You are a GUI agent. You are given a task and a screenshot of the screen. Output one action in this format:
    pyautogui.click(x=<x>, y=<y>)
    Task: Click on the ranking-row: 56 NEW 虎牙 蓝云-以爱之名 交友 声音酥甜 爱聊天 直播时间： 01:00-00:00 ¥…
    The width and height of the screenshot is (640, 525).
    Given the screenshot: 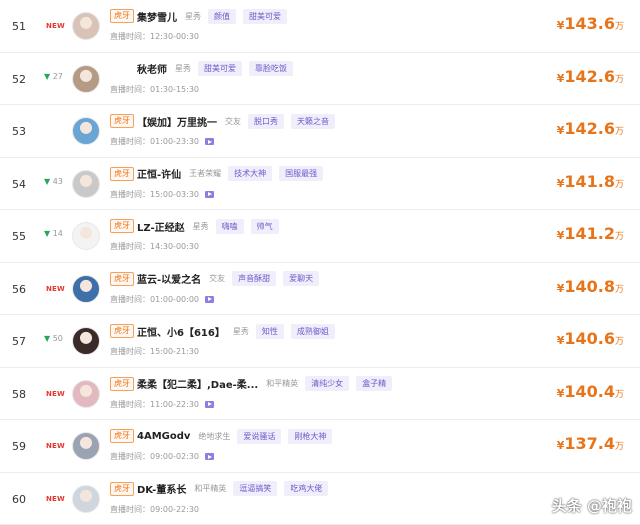 What is the action you would take?
    pyautogui.click(x=320, y=288)
    